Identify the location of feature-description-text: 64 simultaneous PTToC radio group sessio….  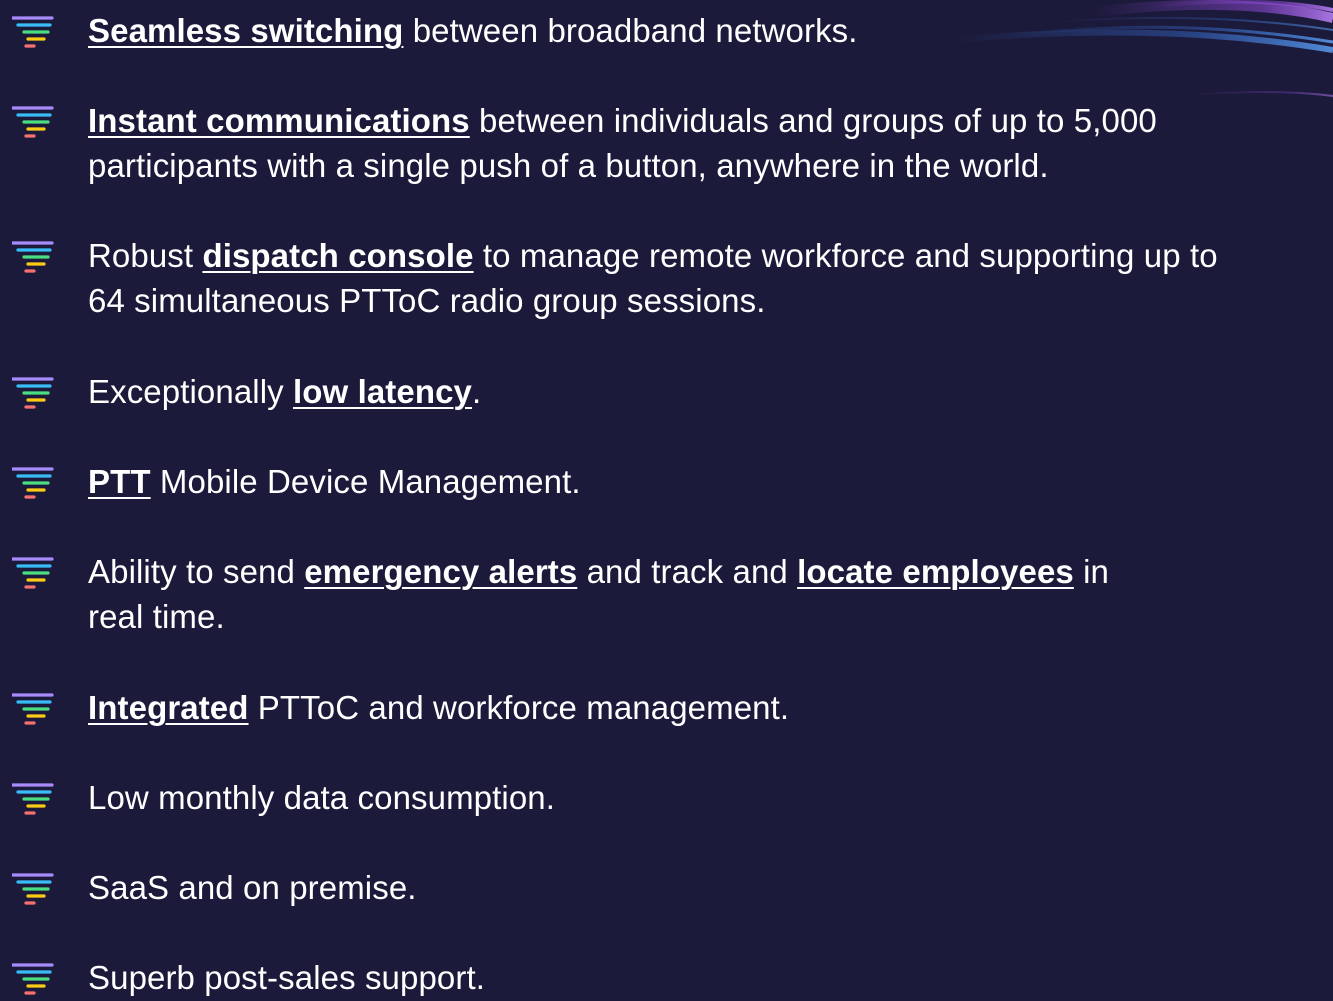
(427, 300).